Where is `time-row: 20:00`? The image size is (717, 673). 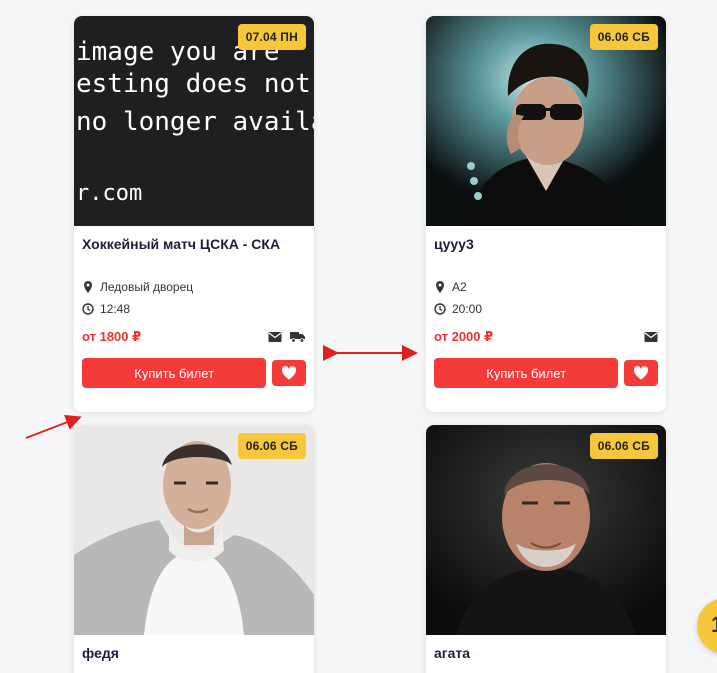
time-row: 20:00 is located at coordinates (546, 309).